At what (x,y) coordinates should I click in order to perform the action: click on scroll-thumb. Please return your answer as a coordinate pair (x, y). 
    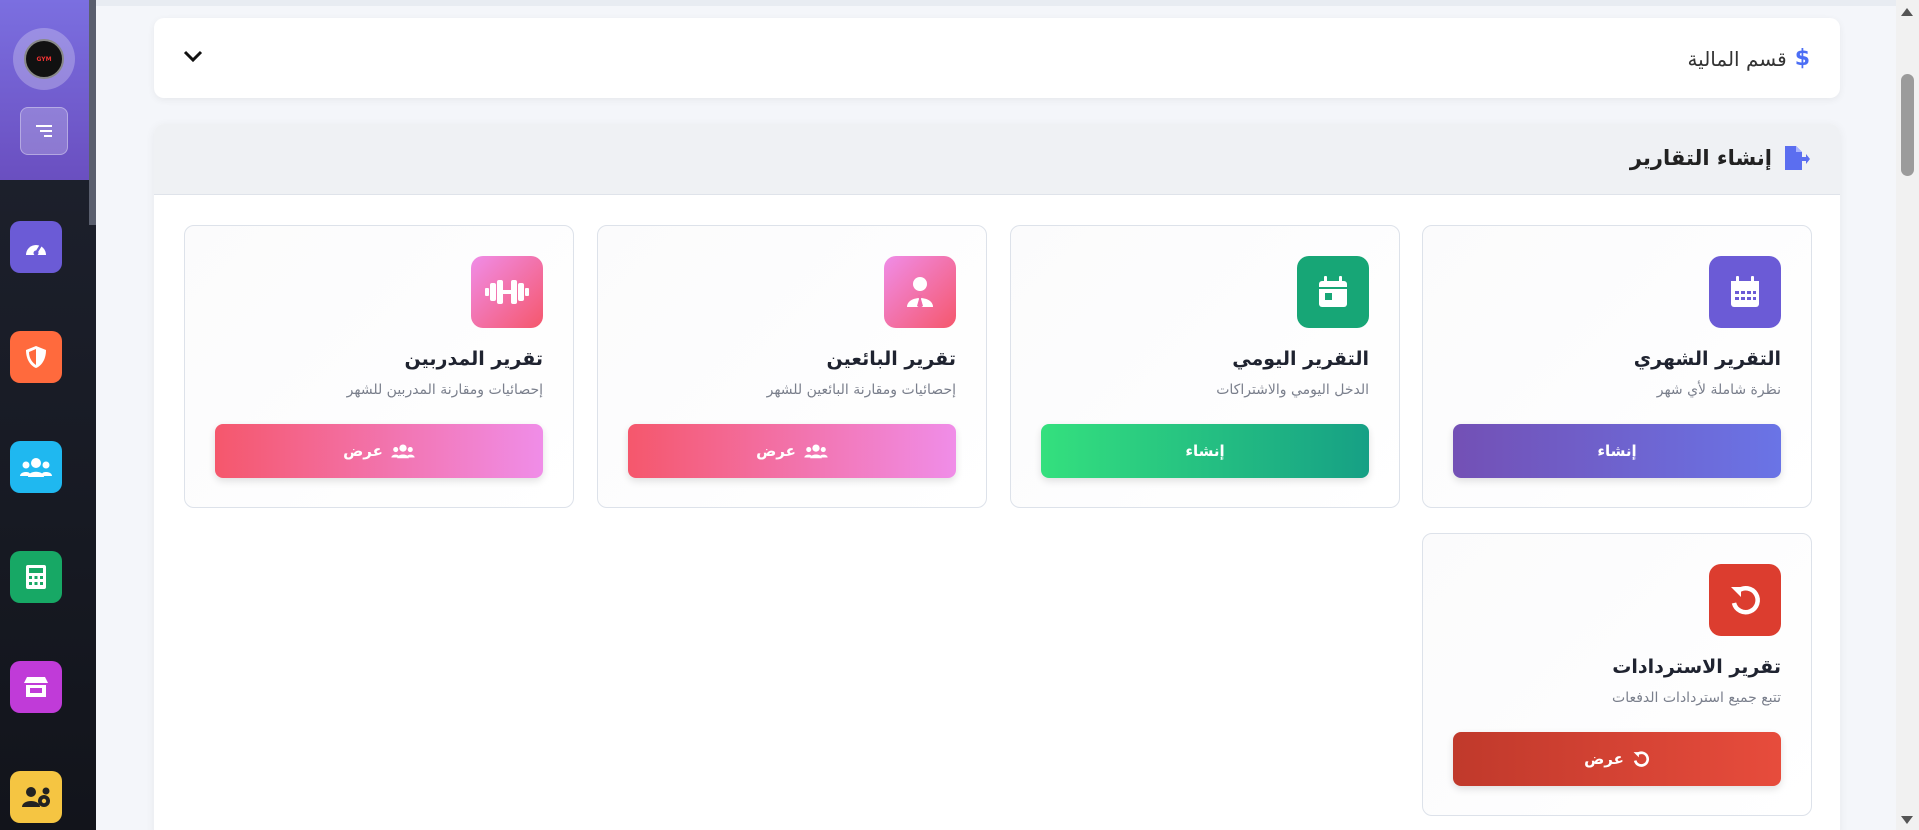
    Looking at the image, I should click on (1907, 125).